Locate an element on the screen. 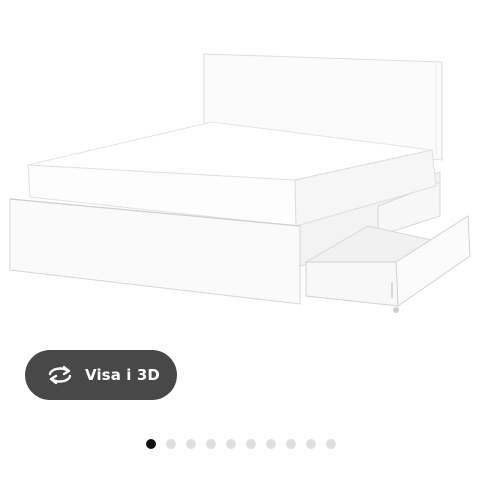 The height and width of the screenshot is (480, 480). view-in-3d-label: Visa i 3D is located at coordinates (122, 375).